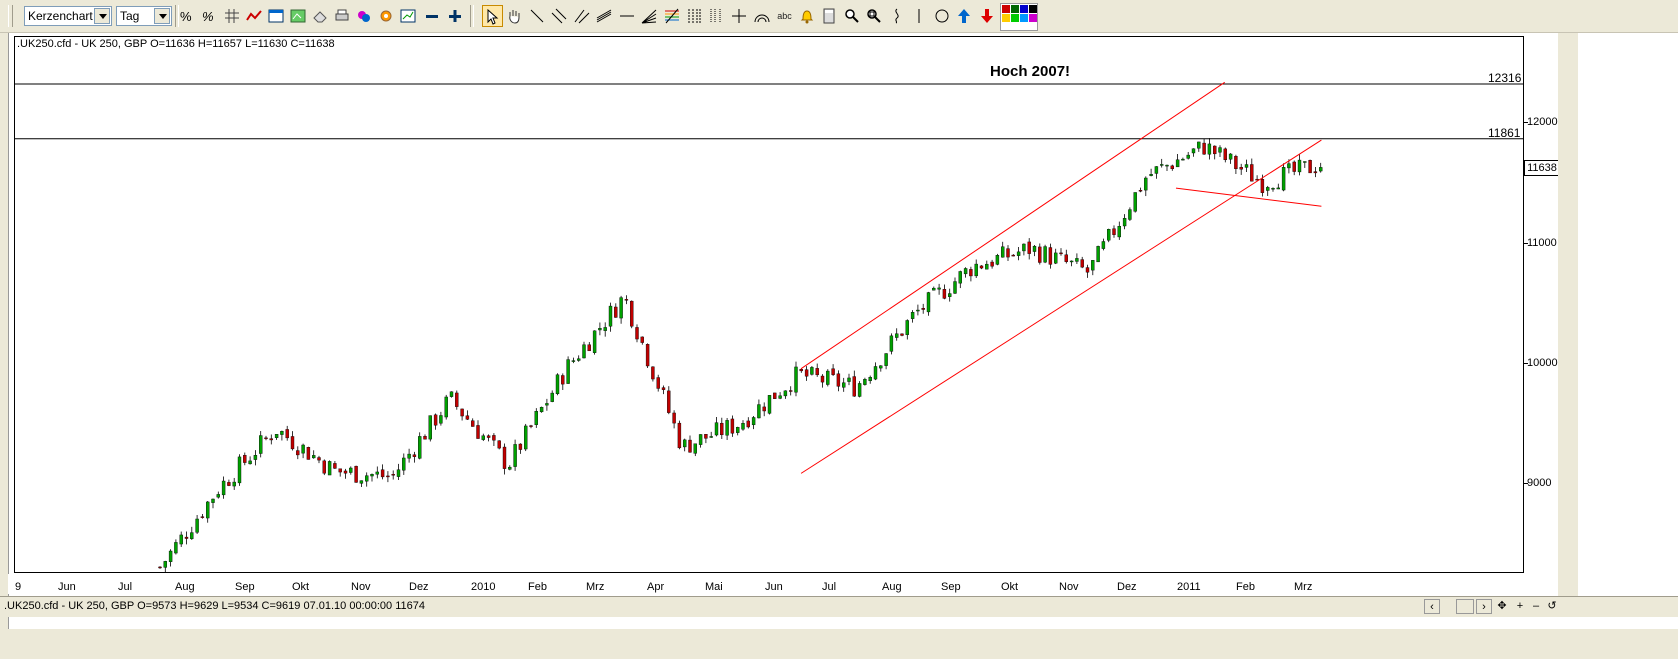 The height and width of the screenshot is (659, 1678). Describe the element at coordinates (714, 587) in the screenshot. I see `x-tick-label: Mai` at that location.